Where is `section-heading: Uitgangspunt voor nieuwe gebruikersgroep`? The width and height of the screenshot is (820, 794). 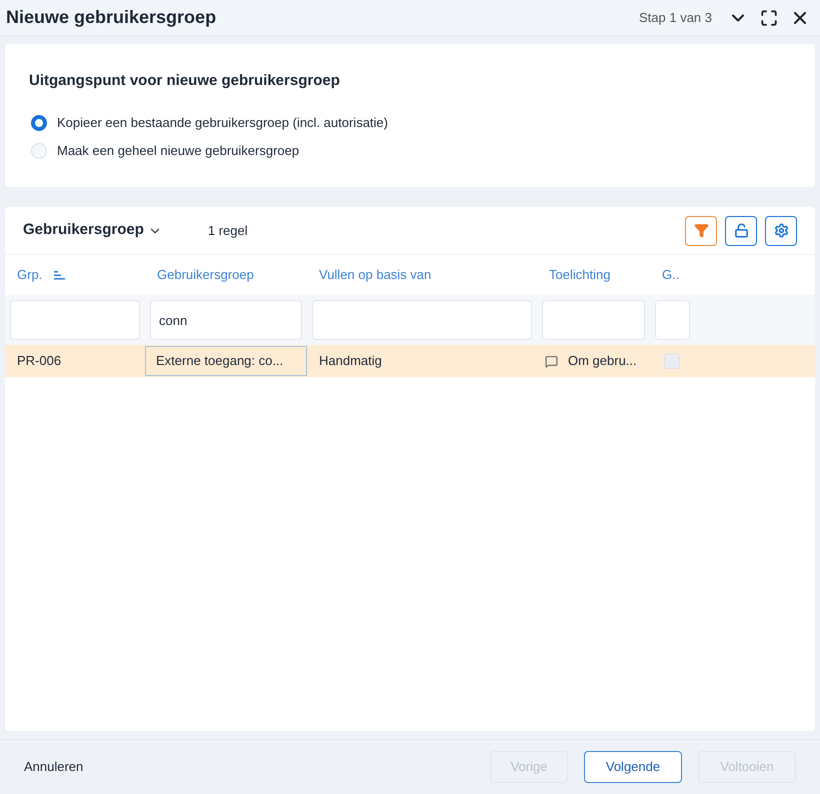 section-heading: Uitgangspunt voor nieuwe gebruikersgroep is located at coordinates (185, 81).